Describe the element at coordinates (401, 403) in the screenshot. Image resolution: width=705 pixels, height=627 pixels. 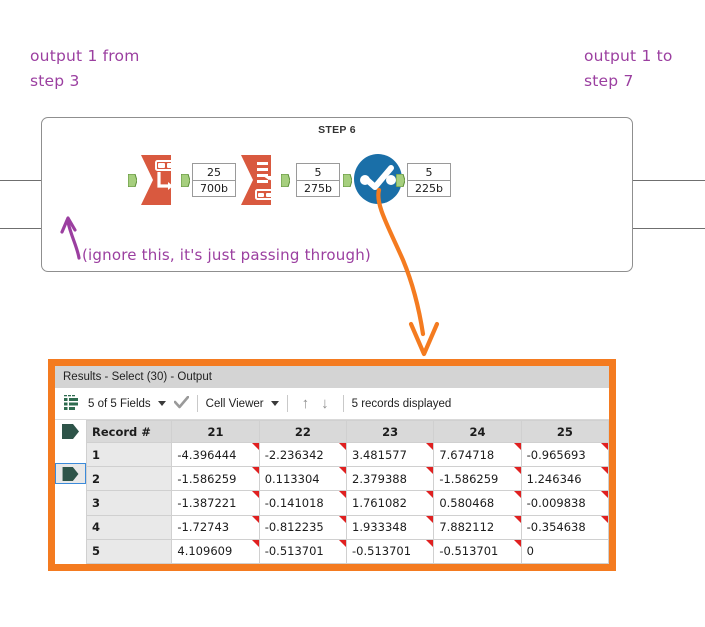
I see `records-displayed-label: 5 records displayed` at that location.